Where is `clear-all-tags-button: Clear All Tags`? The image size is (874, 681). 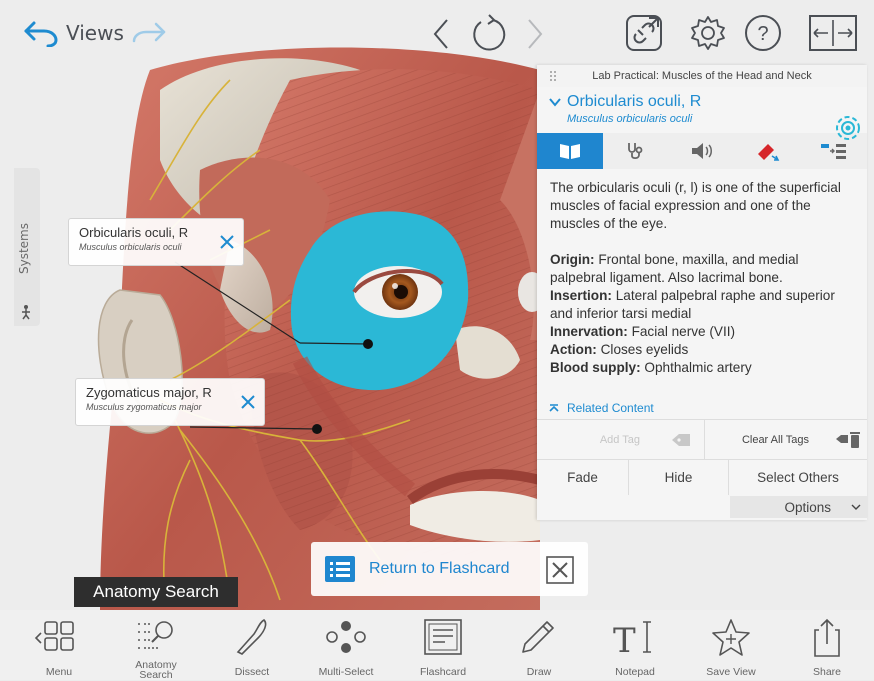
clear-all-tags-button: Clear All Tags is located at coordinates (786, 439).